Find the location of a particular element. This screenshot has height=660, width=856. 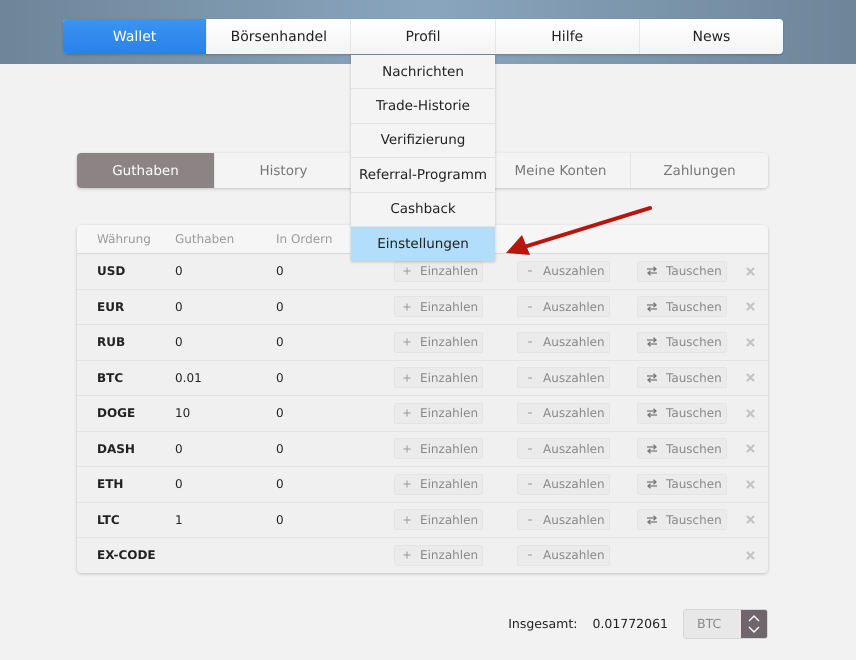

tab: Zahlungen is located at coordinates (699, 170).